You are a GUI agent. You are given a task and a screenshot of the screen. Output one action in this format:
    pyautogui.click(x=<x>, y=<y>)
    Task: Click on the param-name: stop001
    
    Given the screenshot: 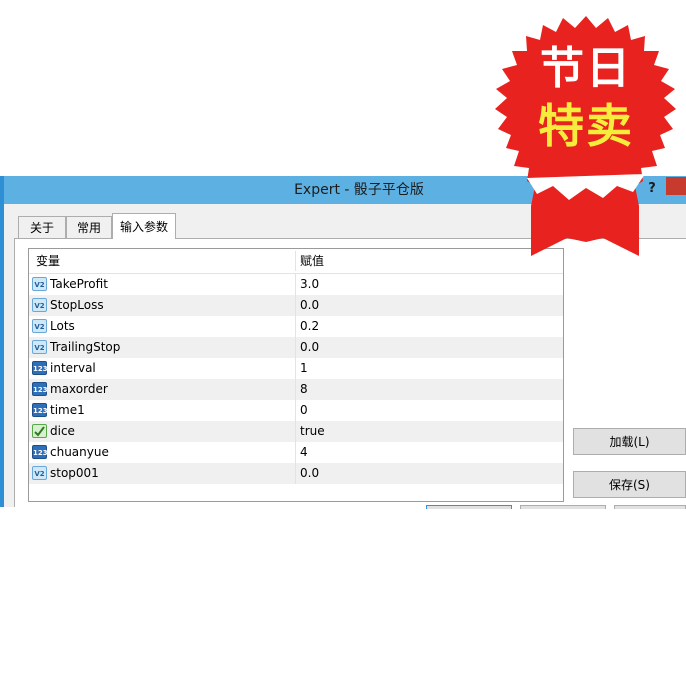 What is the action you would take?
    pyautogui.click(x=74, y=473)
    